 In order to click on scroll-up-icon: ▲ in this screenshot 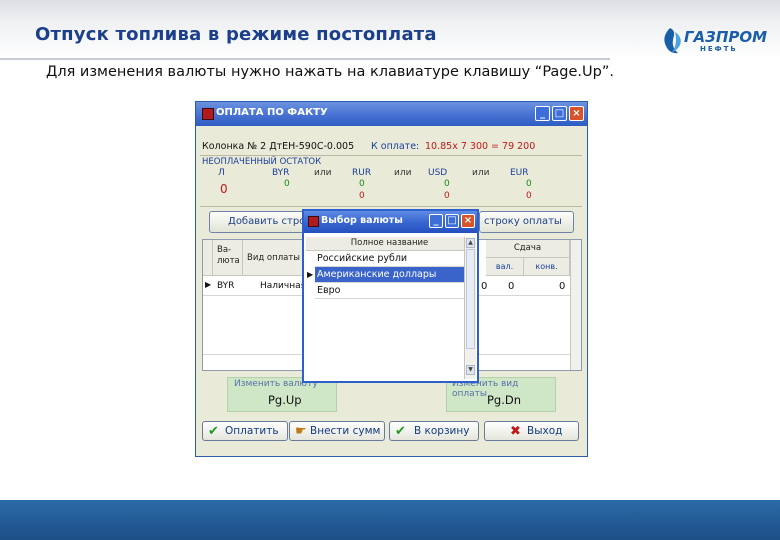, I will do `click(470, 243)`.